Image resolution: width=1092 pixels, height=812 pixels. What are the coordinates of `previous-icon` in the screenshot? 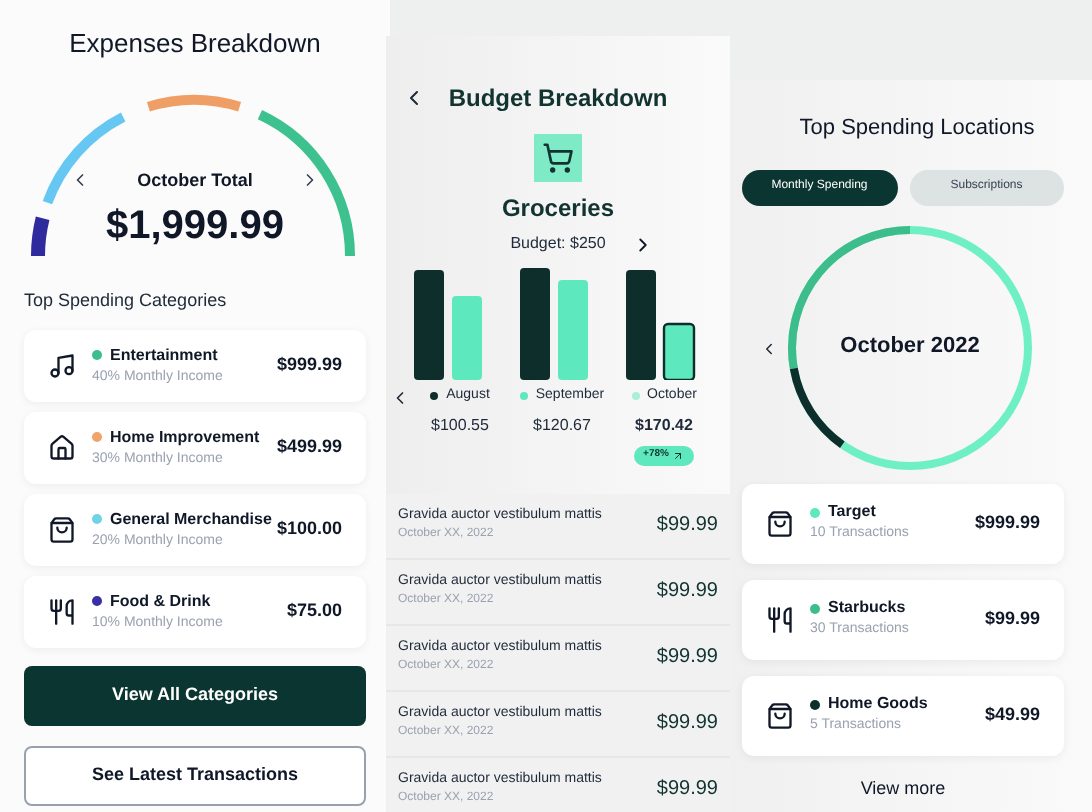 It's located at (769, 348).